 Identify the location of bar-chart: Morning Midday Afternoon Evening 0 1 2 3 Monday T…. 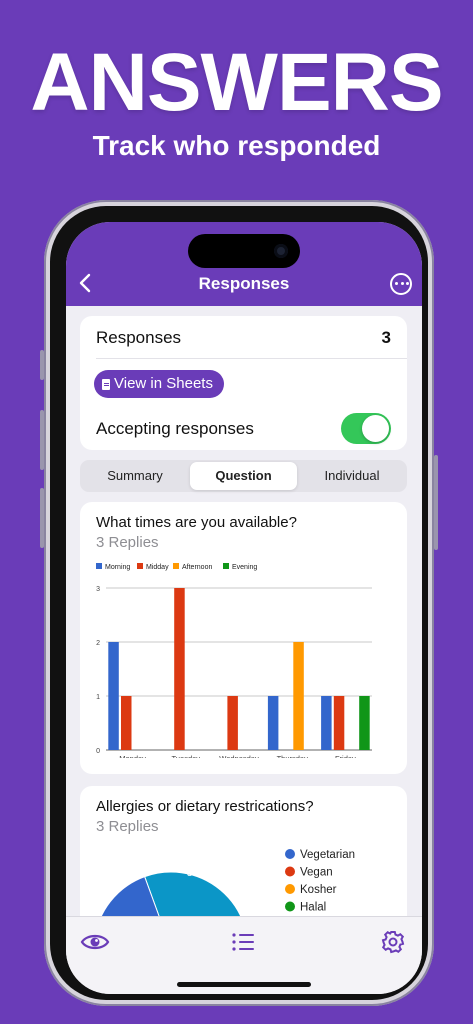
(234, 660).